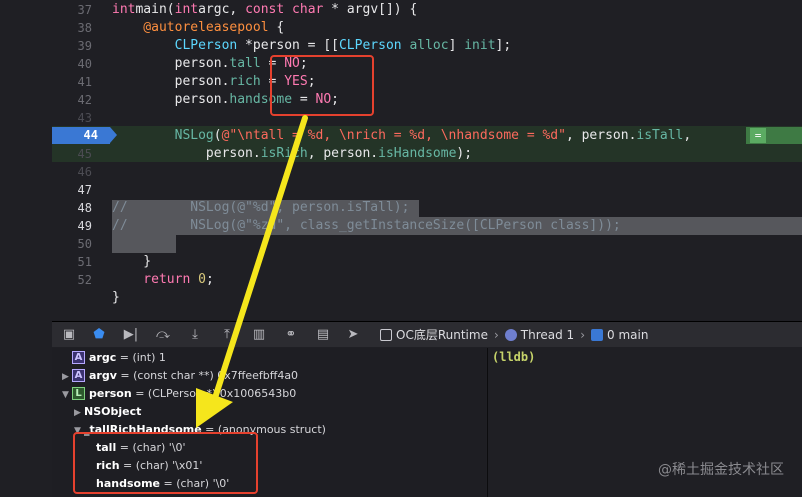 The image size is (802, 497). I want to click on code-token: main(, so click(155, 9).